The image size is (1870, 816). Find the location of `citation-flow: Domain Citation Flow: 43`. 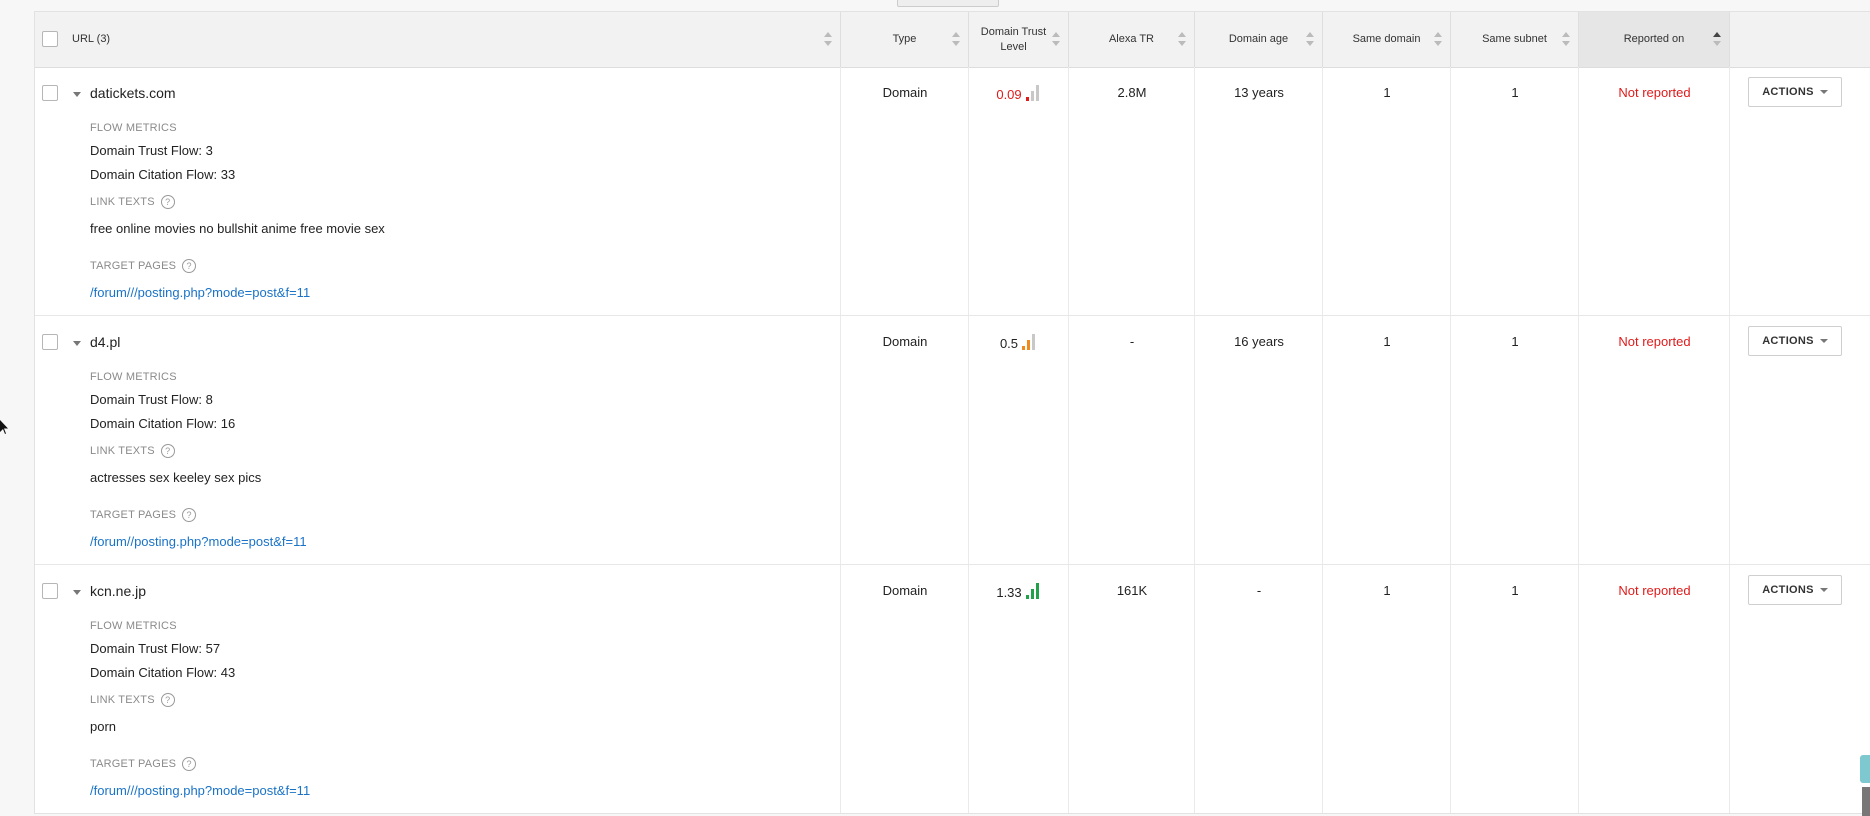

citation-flow: Domain Citation Flow: 43 is located at coordinates (163, 672).